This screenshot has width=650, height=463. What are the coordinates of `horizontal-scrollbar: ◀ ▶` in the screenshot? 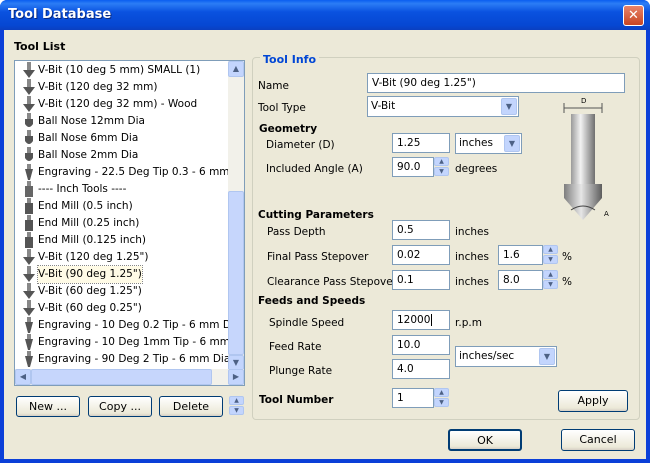 It's located at (129, 377).